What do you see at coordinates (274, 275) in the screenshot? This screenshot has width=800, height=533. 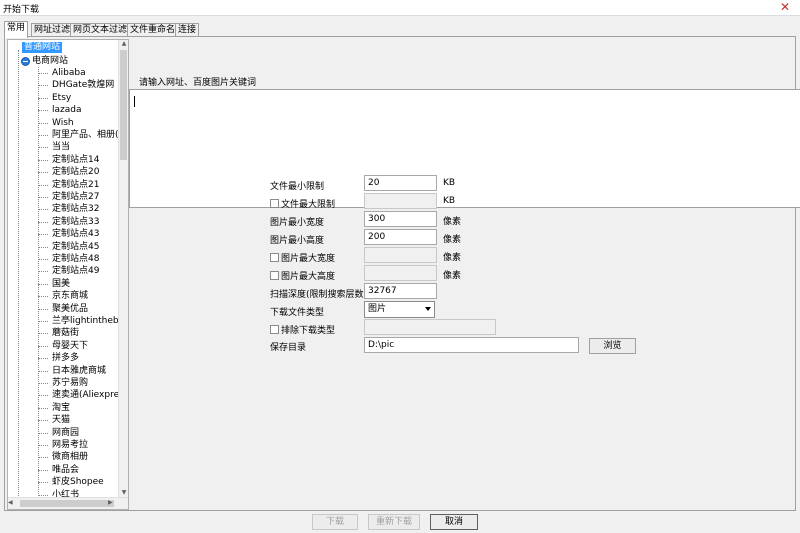 I see `max-height-checkbox` at bounding box center [274, 275].